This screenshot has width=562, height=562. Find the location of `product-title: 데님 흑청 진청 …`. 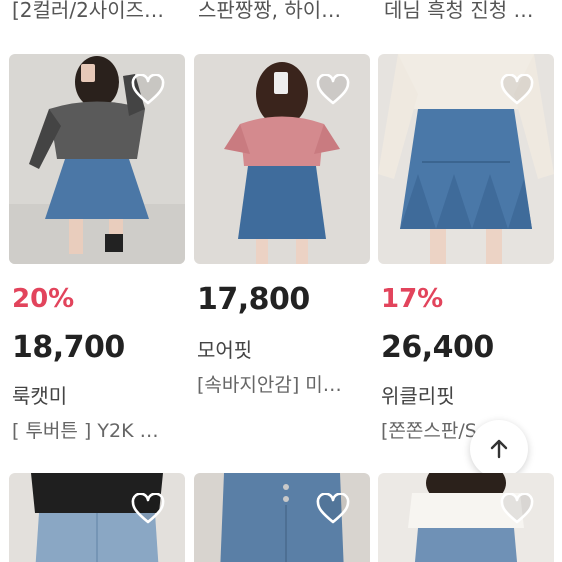

product-title: 데님 흑청 진청 … is located at coordinates (472, 11).